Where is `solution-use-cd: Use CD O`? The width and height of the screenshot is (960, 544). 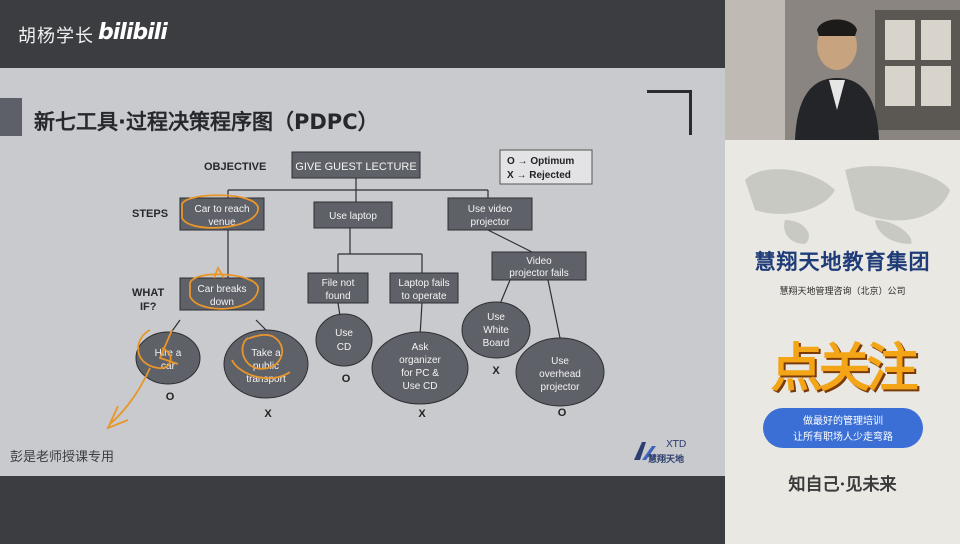
solution-use-cd: Use CD O is located at coordinates (344, 349).